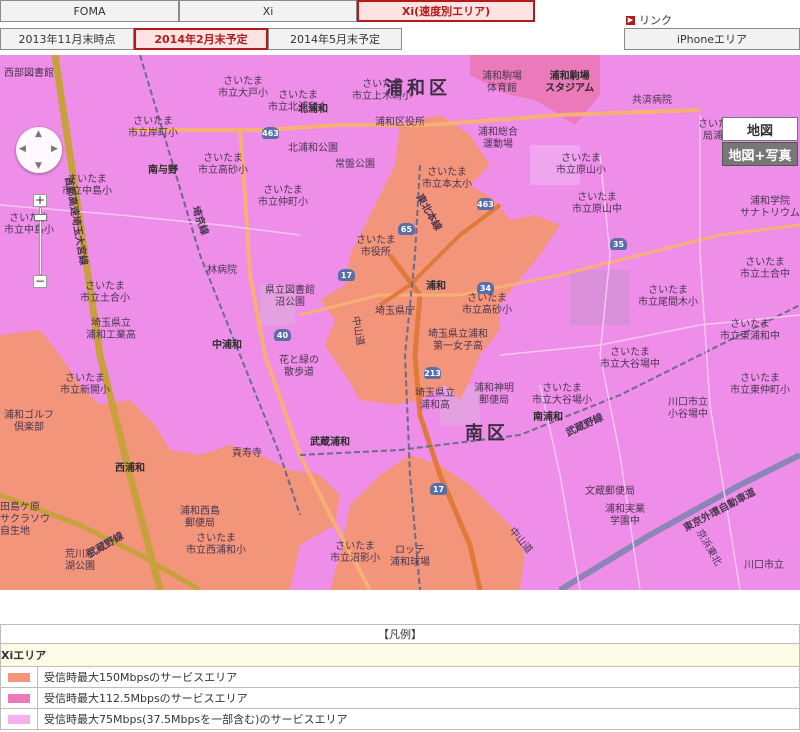  What do you see at coordinates (38, 166) in the screenshot?
I see `pan-down-icon: ▼` at bounding box center [38, 166].